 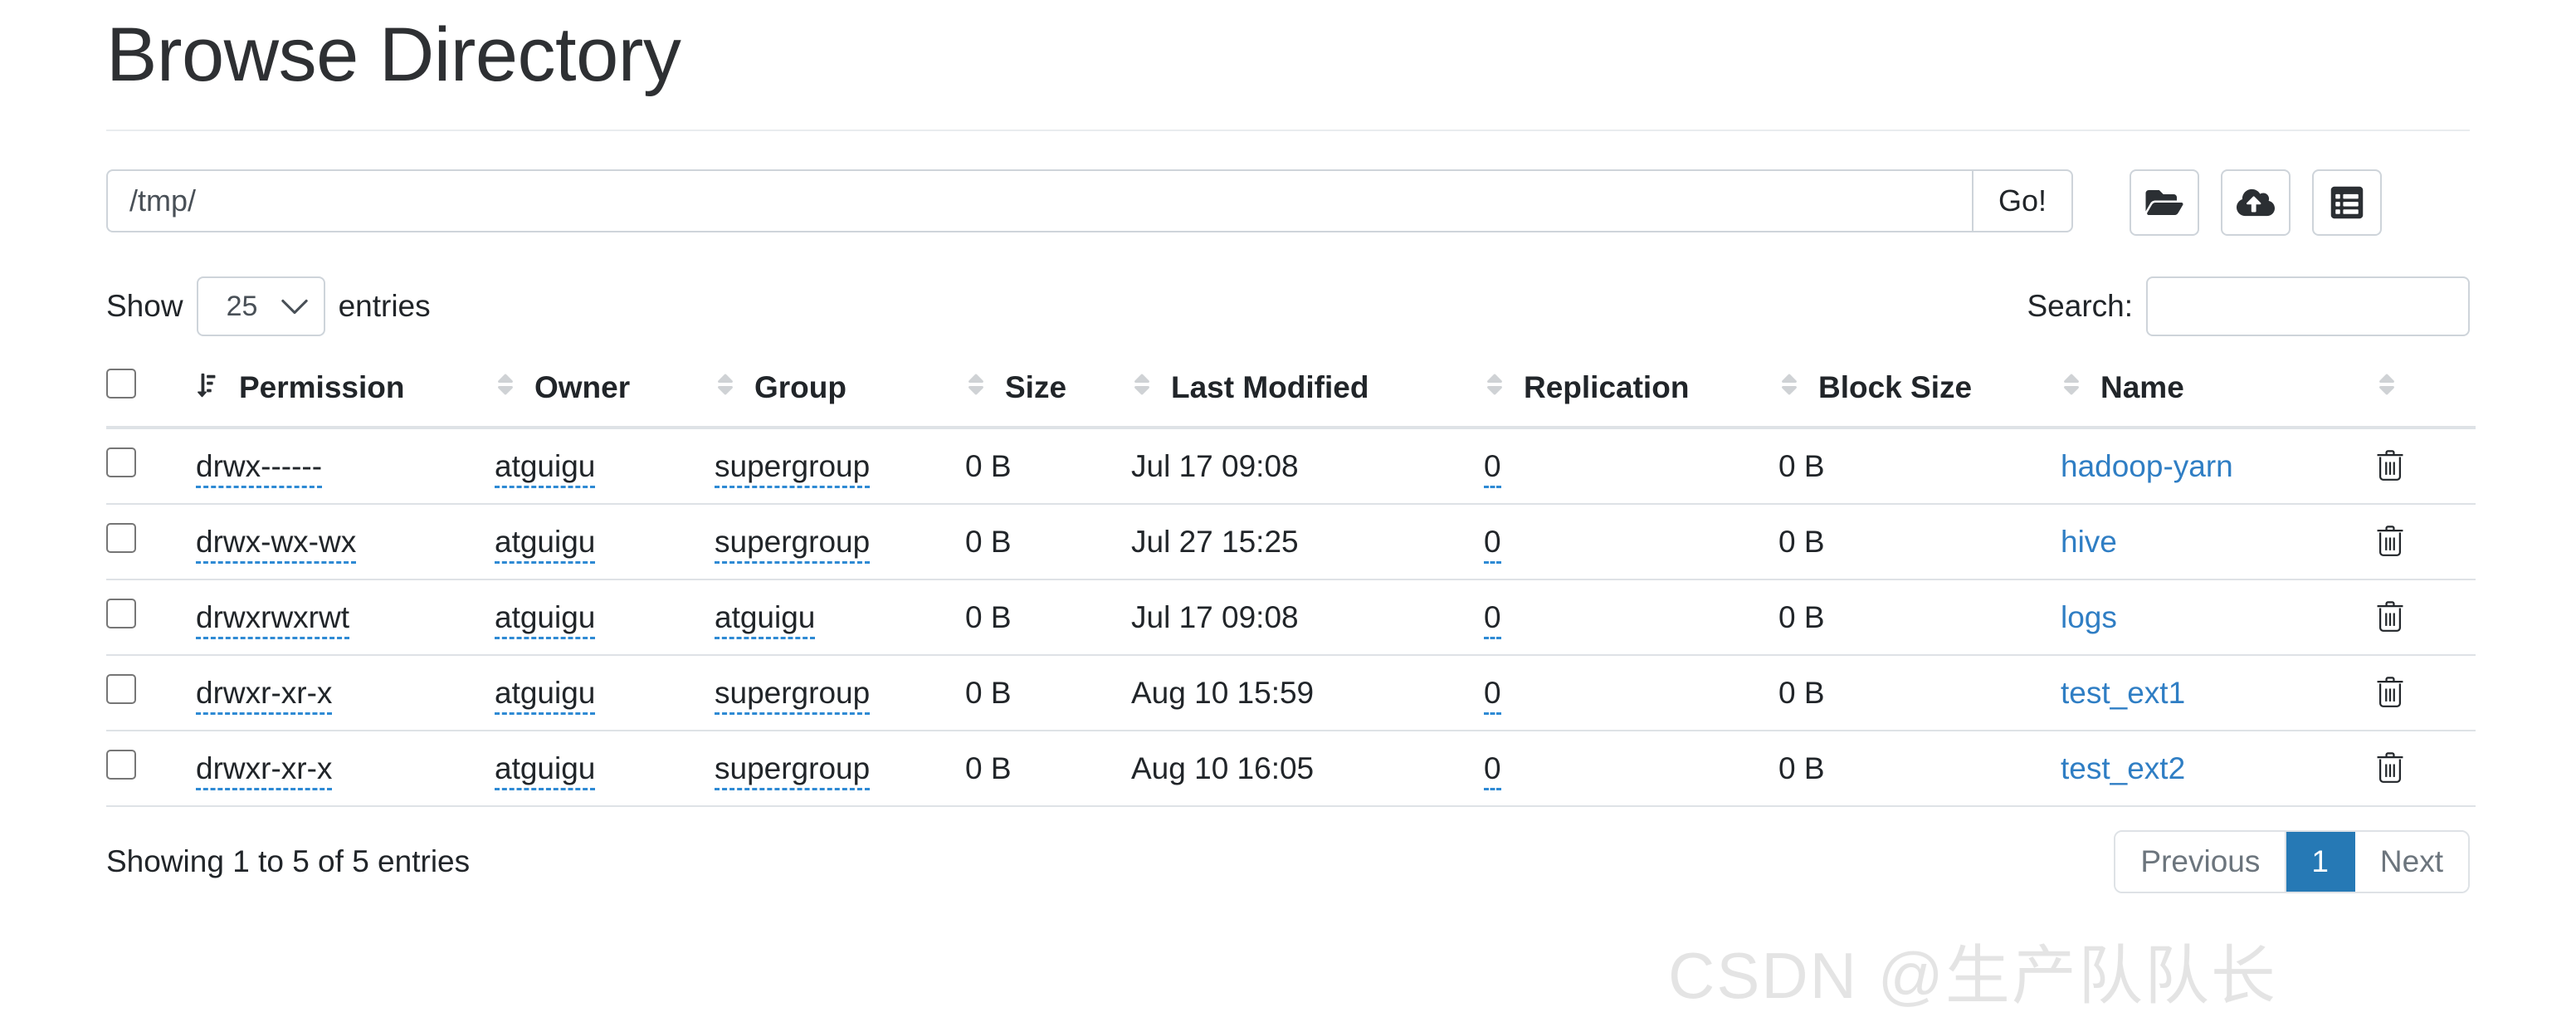 What do you see at coordinates (2147, 466) in the screenshot?
I see `directory-link: hadoop-yarn` at bounding box center [2147, 466].